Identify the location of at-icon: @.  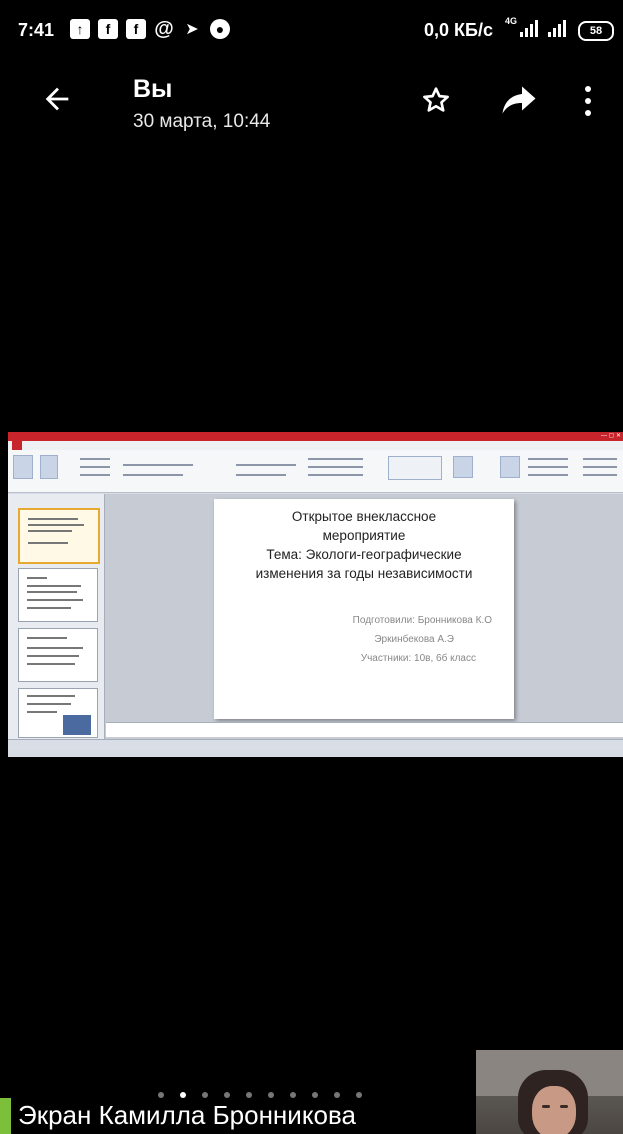
(164, 28).